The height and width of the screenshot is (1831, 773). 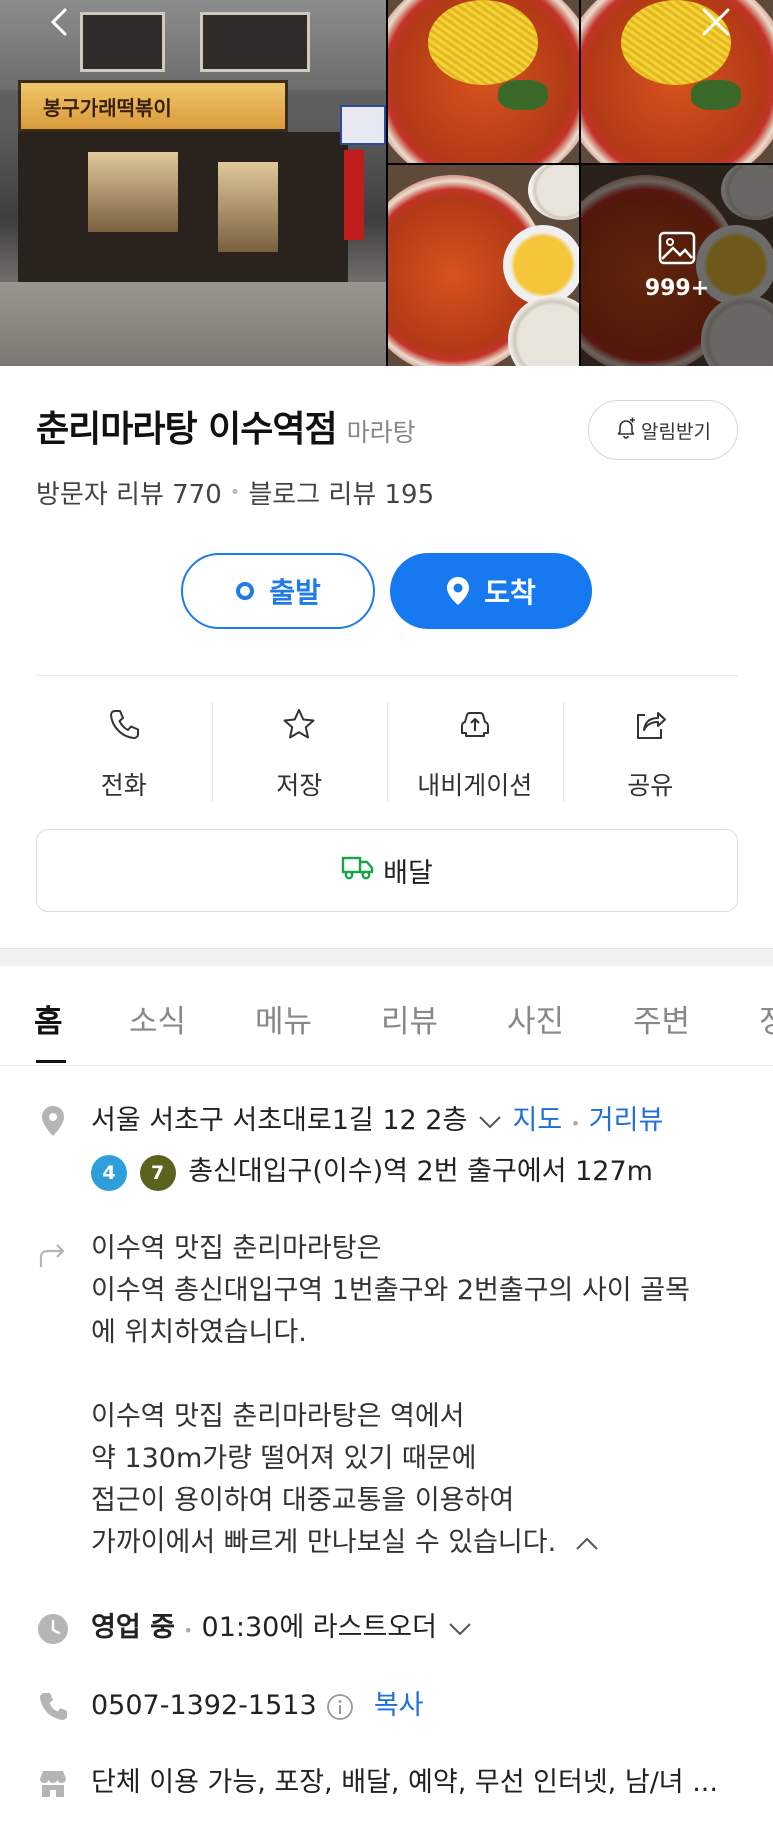 What do you see at coordinates (278, 1416) in the screenshot?
I see `description-line: 이수역 맛집 춘리마라탕은 역에서` at bounding box center [278, 1416].